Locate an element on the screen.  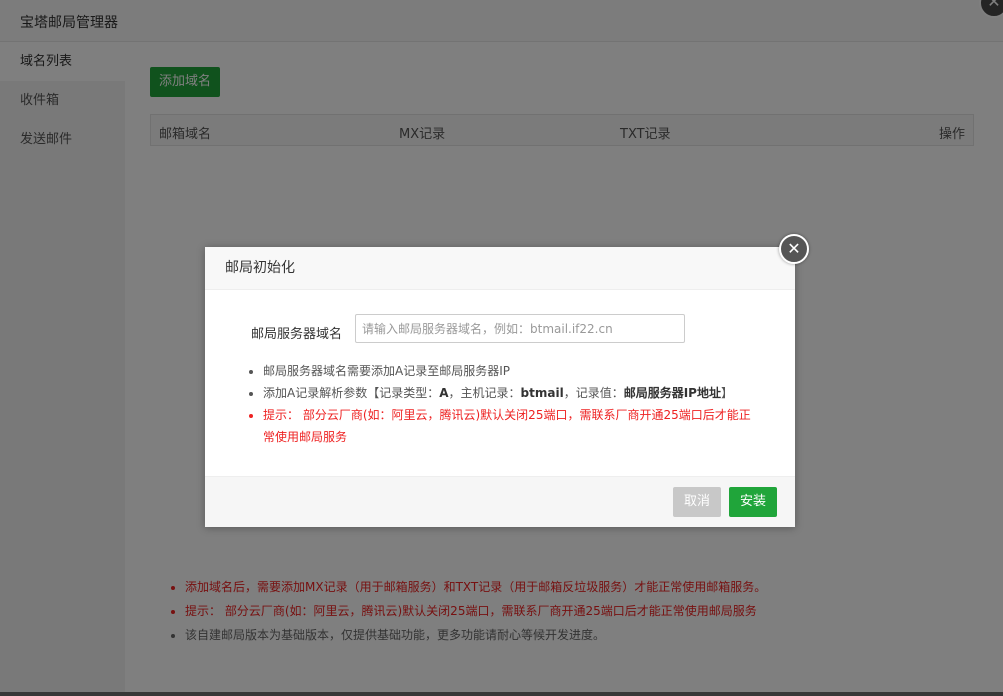
cancel-button: 取消 is located at coordinates (697, 502).